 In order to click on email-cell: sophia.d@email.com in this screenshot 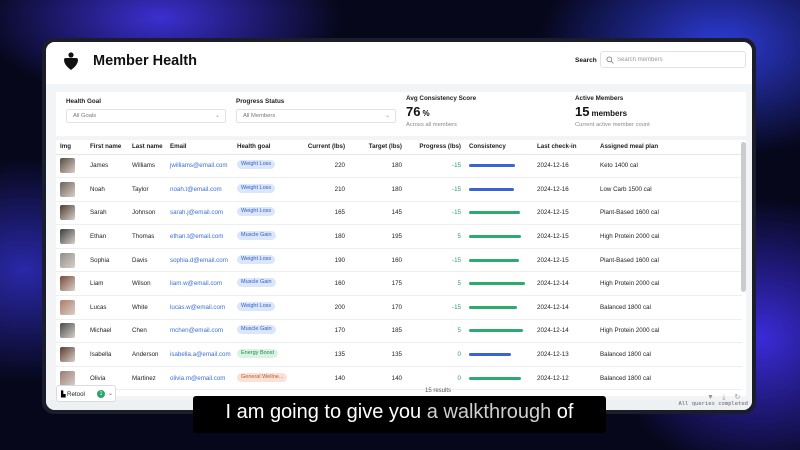, I will do `click(199, 260)`.